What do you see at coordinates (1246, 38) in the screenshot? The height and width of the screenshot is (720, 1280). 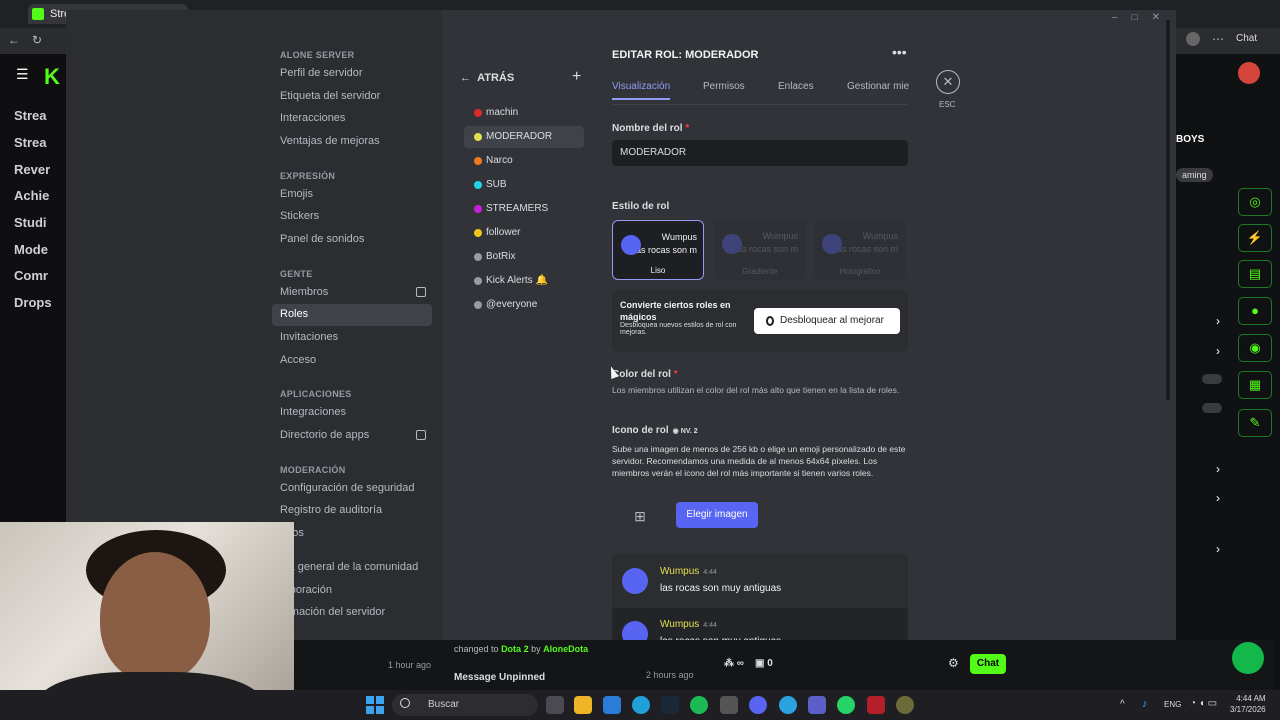 I see `browser-chat-button: Chat` at bounding box center [1246, 38].